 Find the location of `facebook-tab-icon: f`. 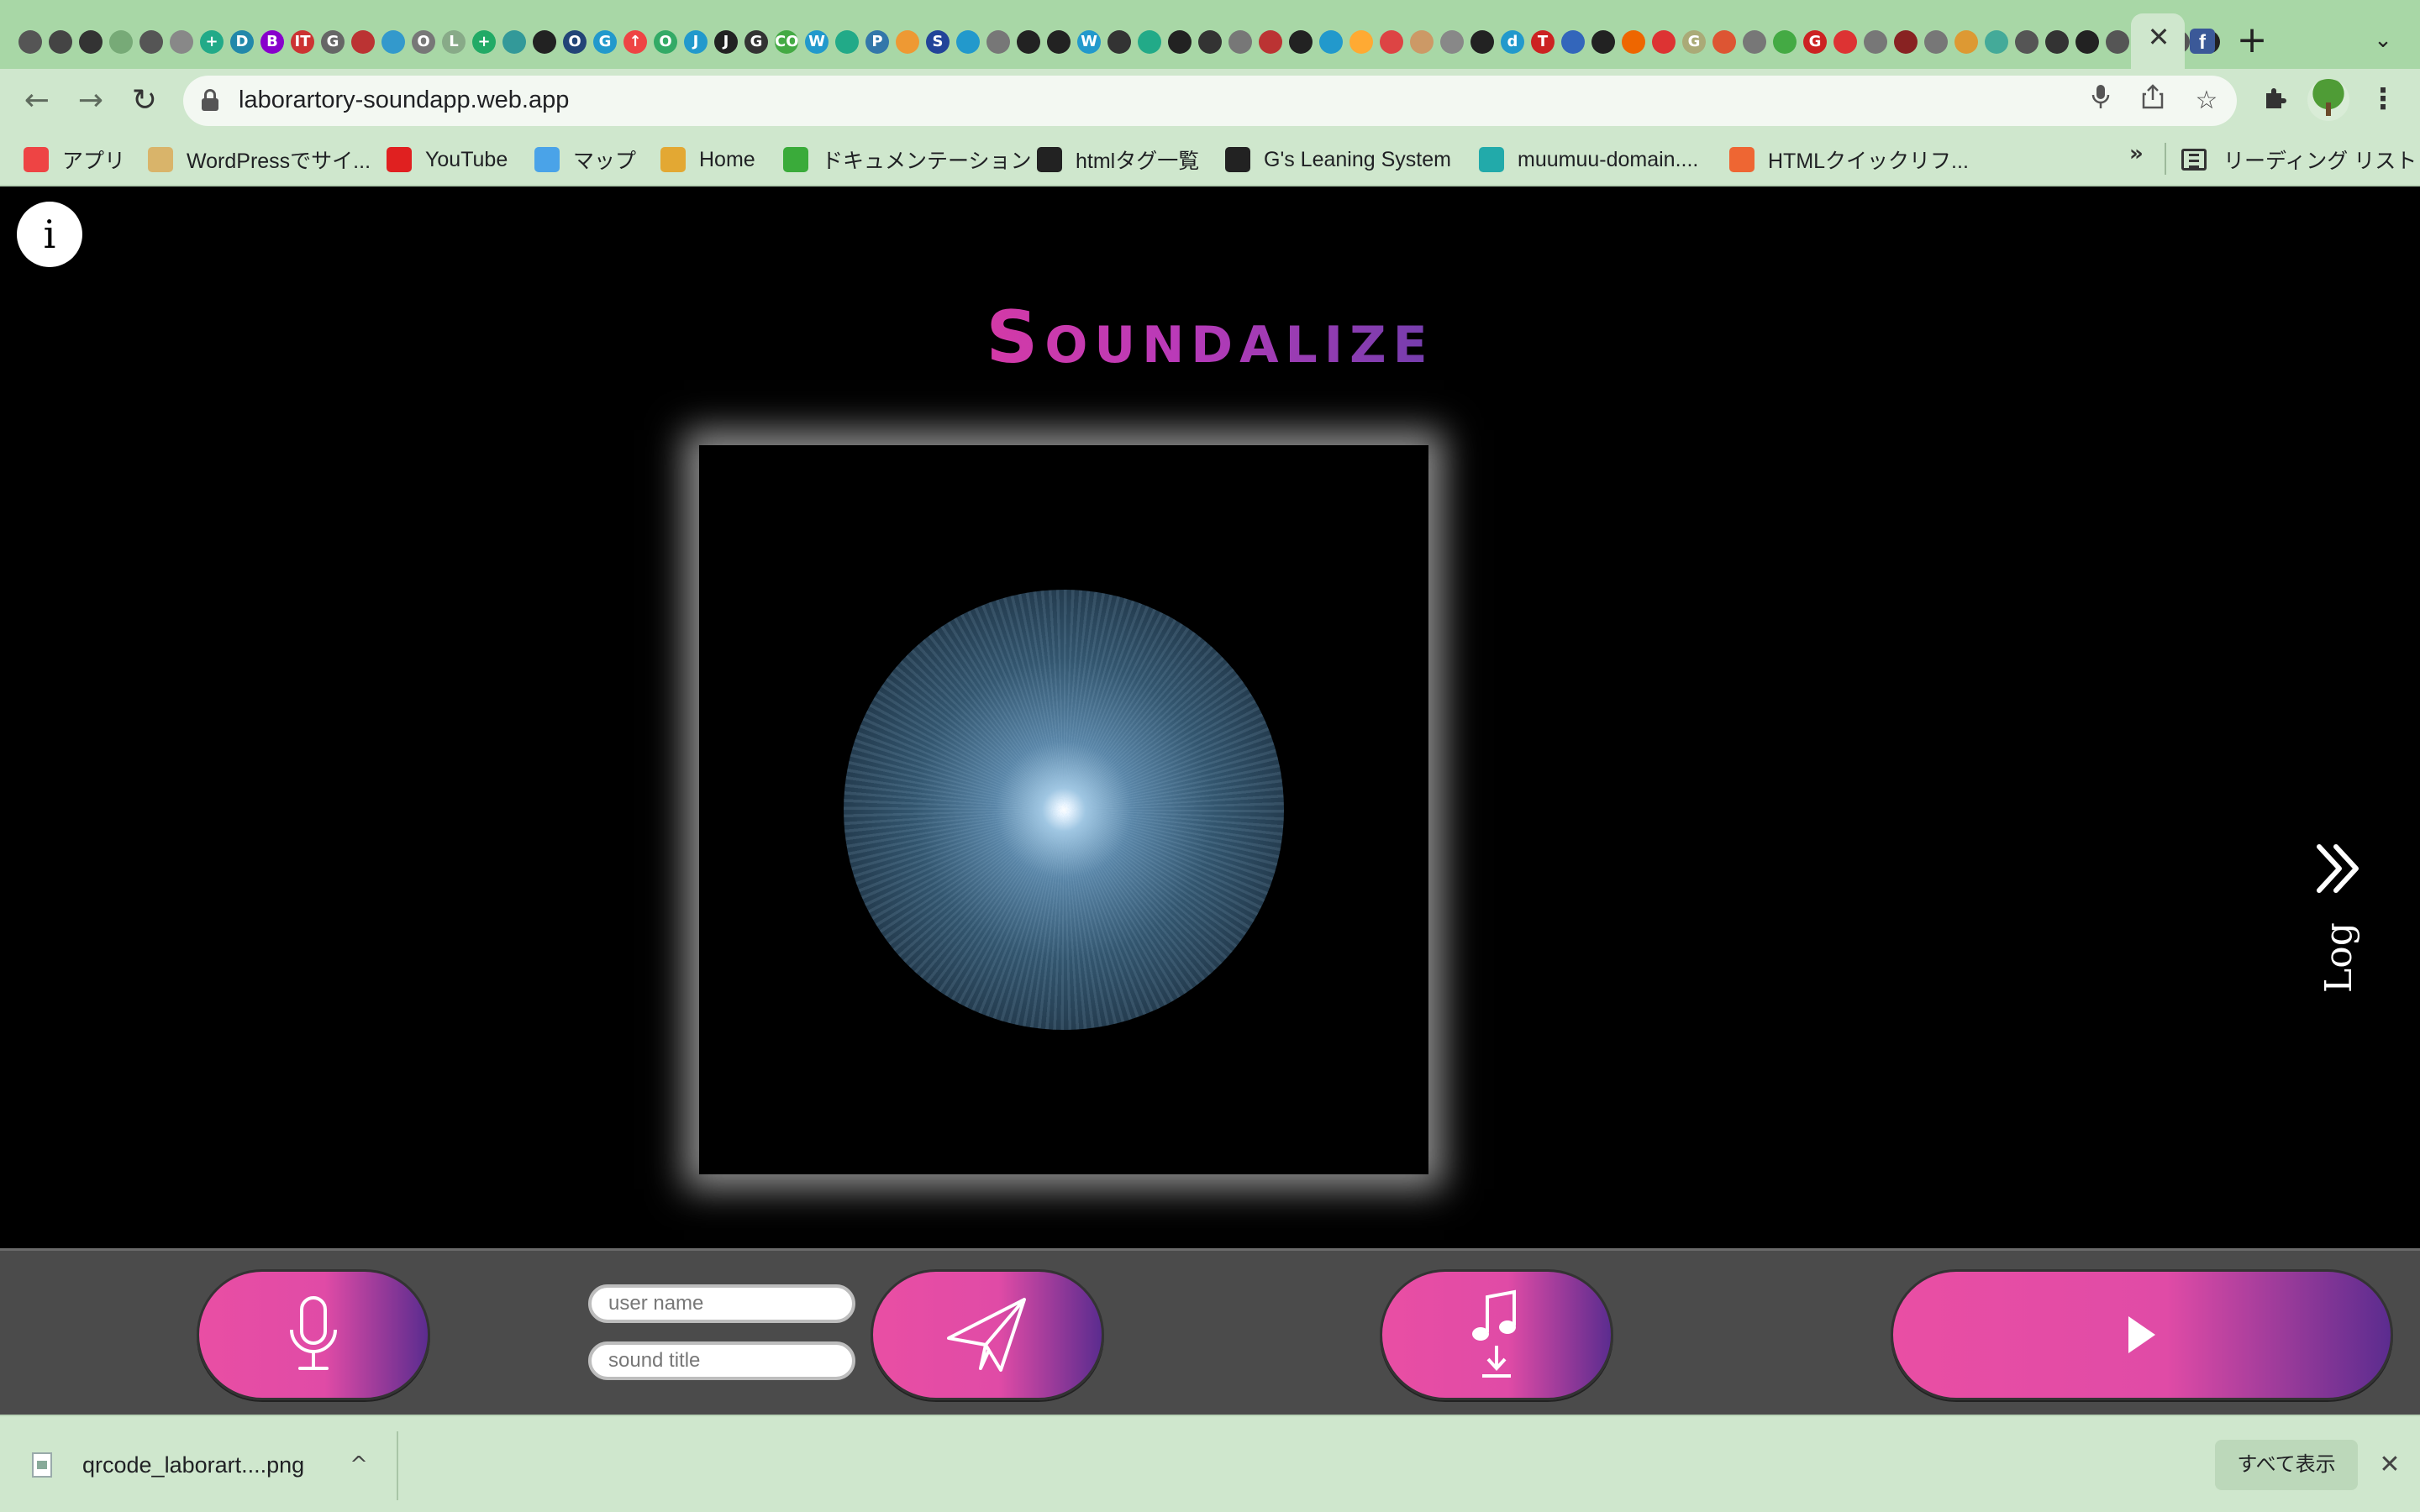

facebook-tab-icon: f is located at coordinates (2203, 41).